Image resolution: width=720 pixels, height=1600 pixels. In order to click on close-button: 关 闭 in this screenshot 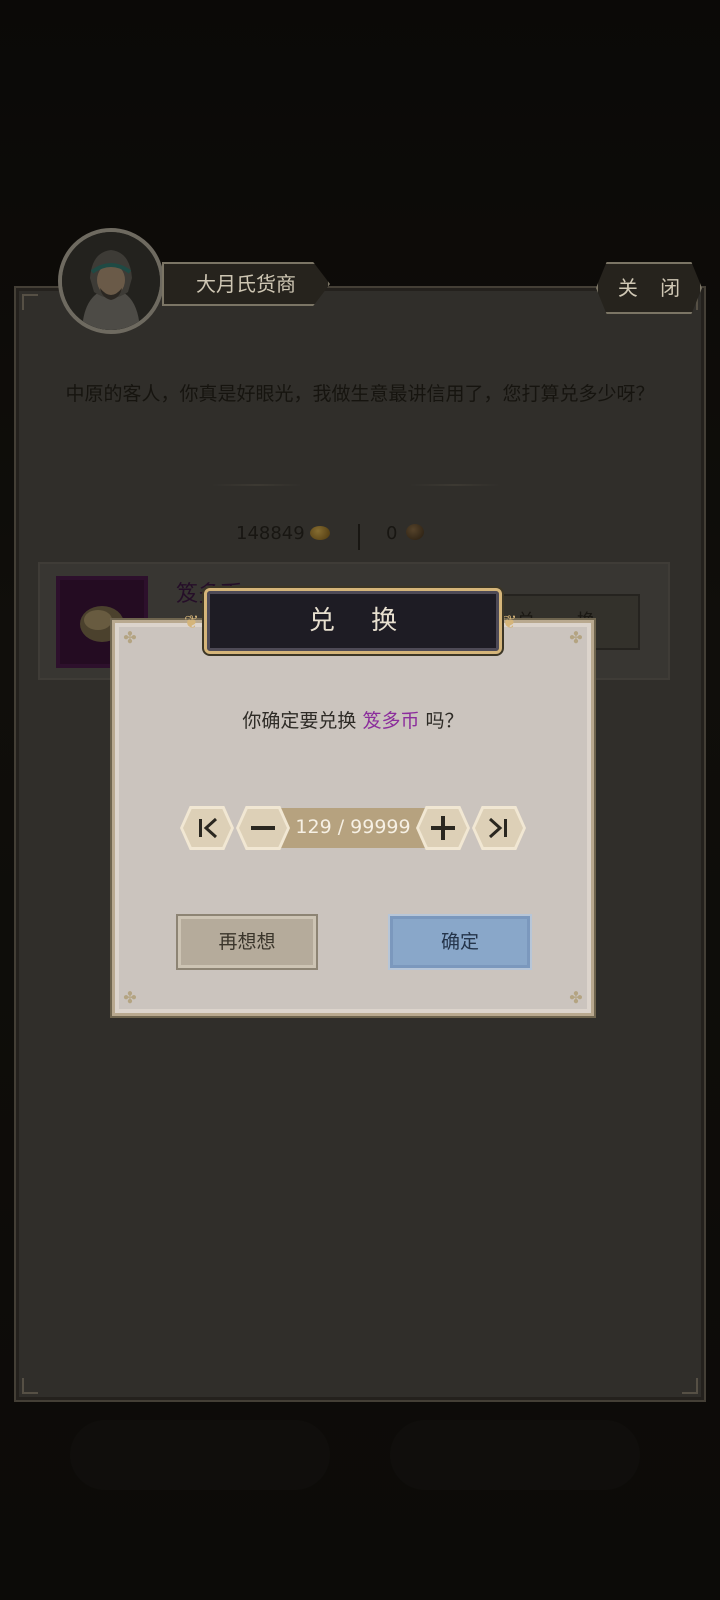, I will do `click(649, 288)`.